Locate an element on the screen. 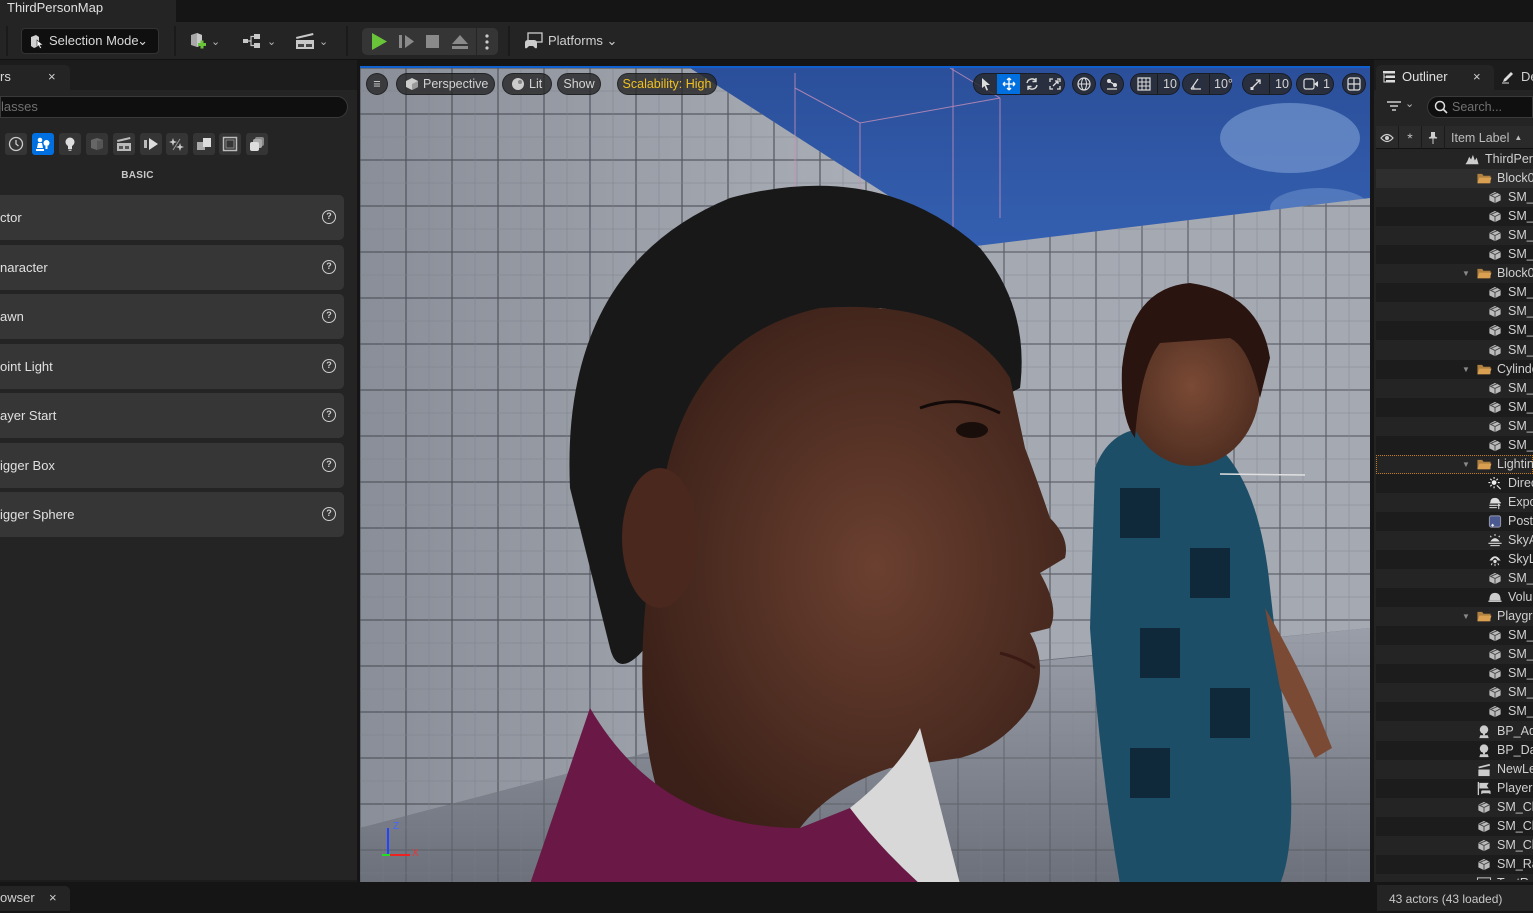 Image resolution: width=1533 pixels, height=913 pixels. category-lights is located at coordinates (70, 144).